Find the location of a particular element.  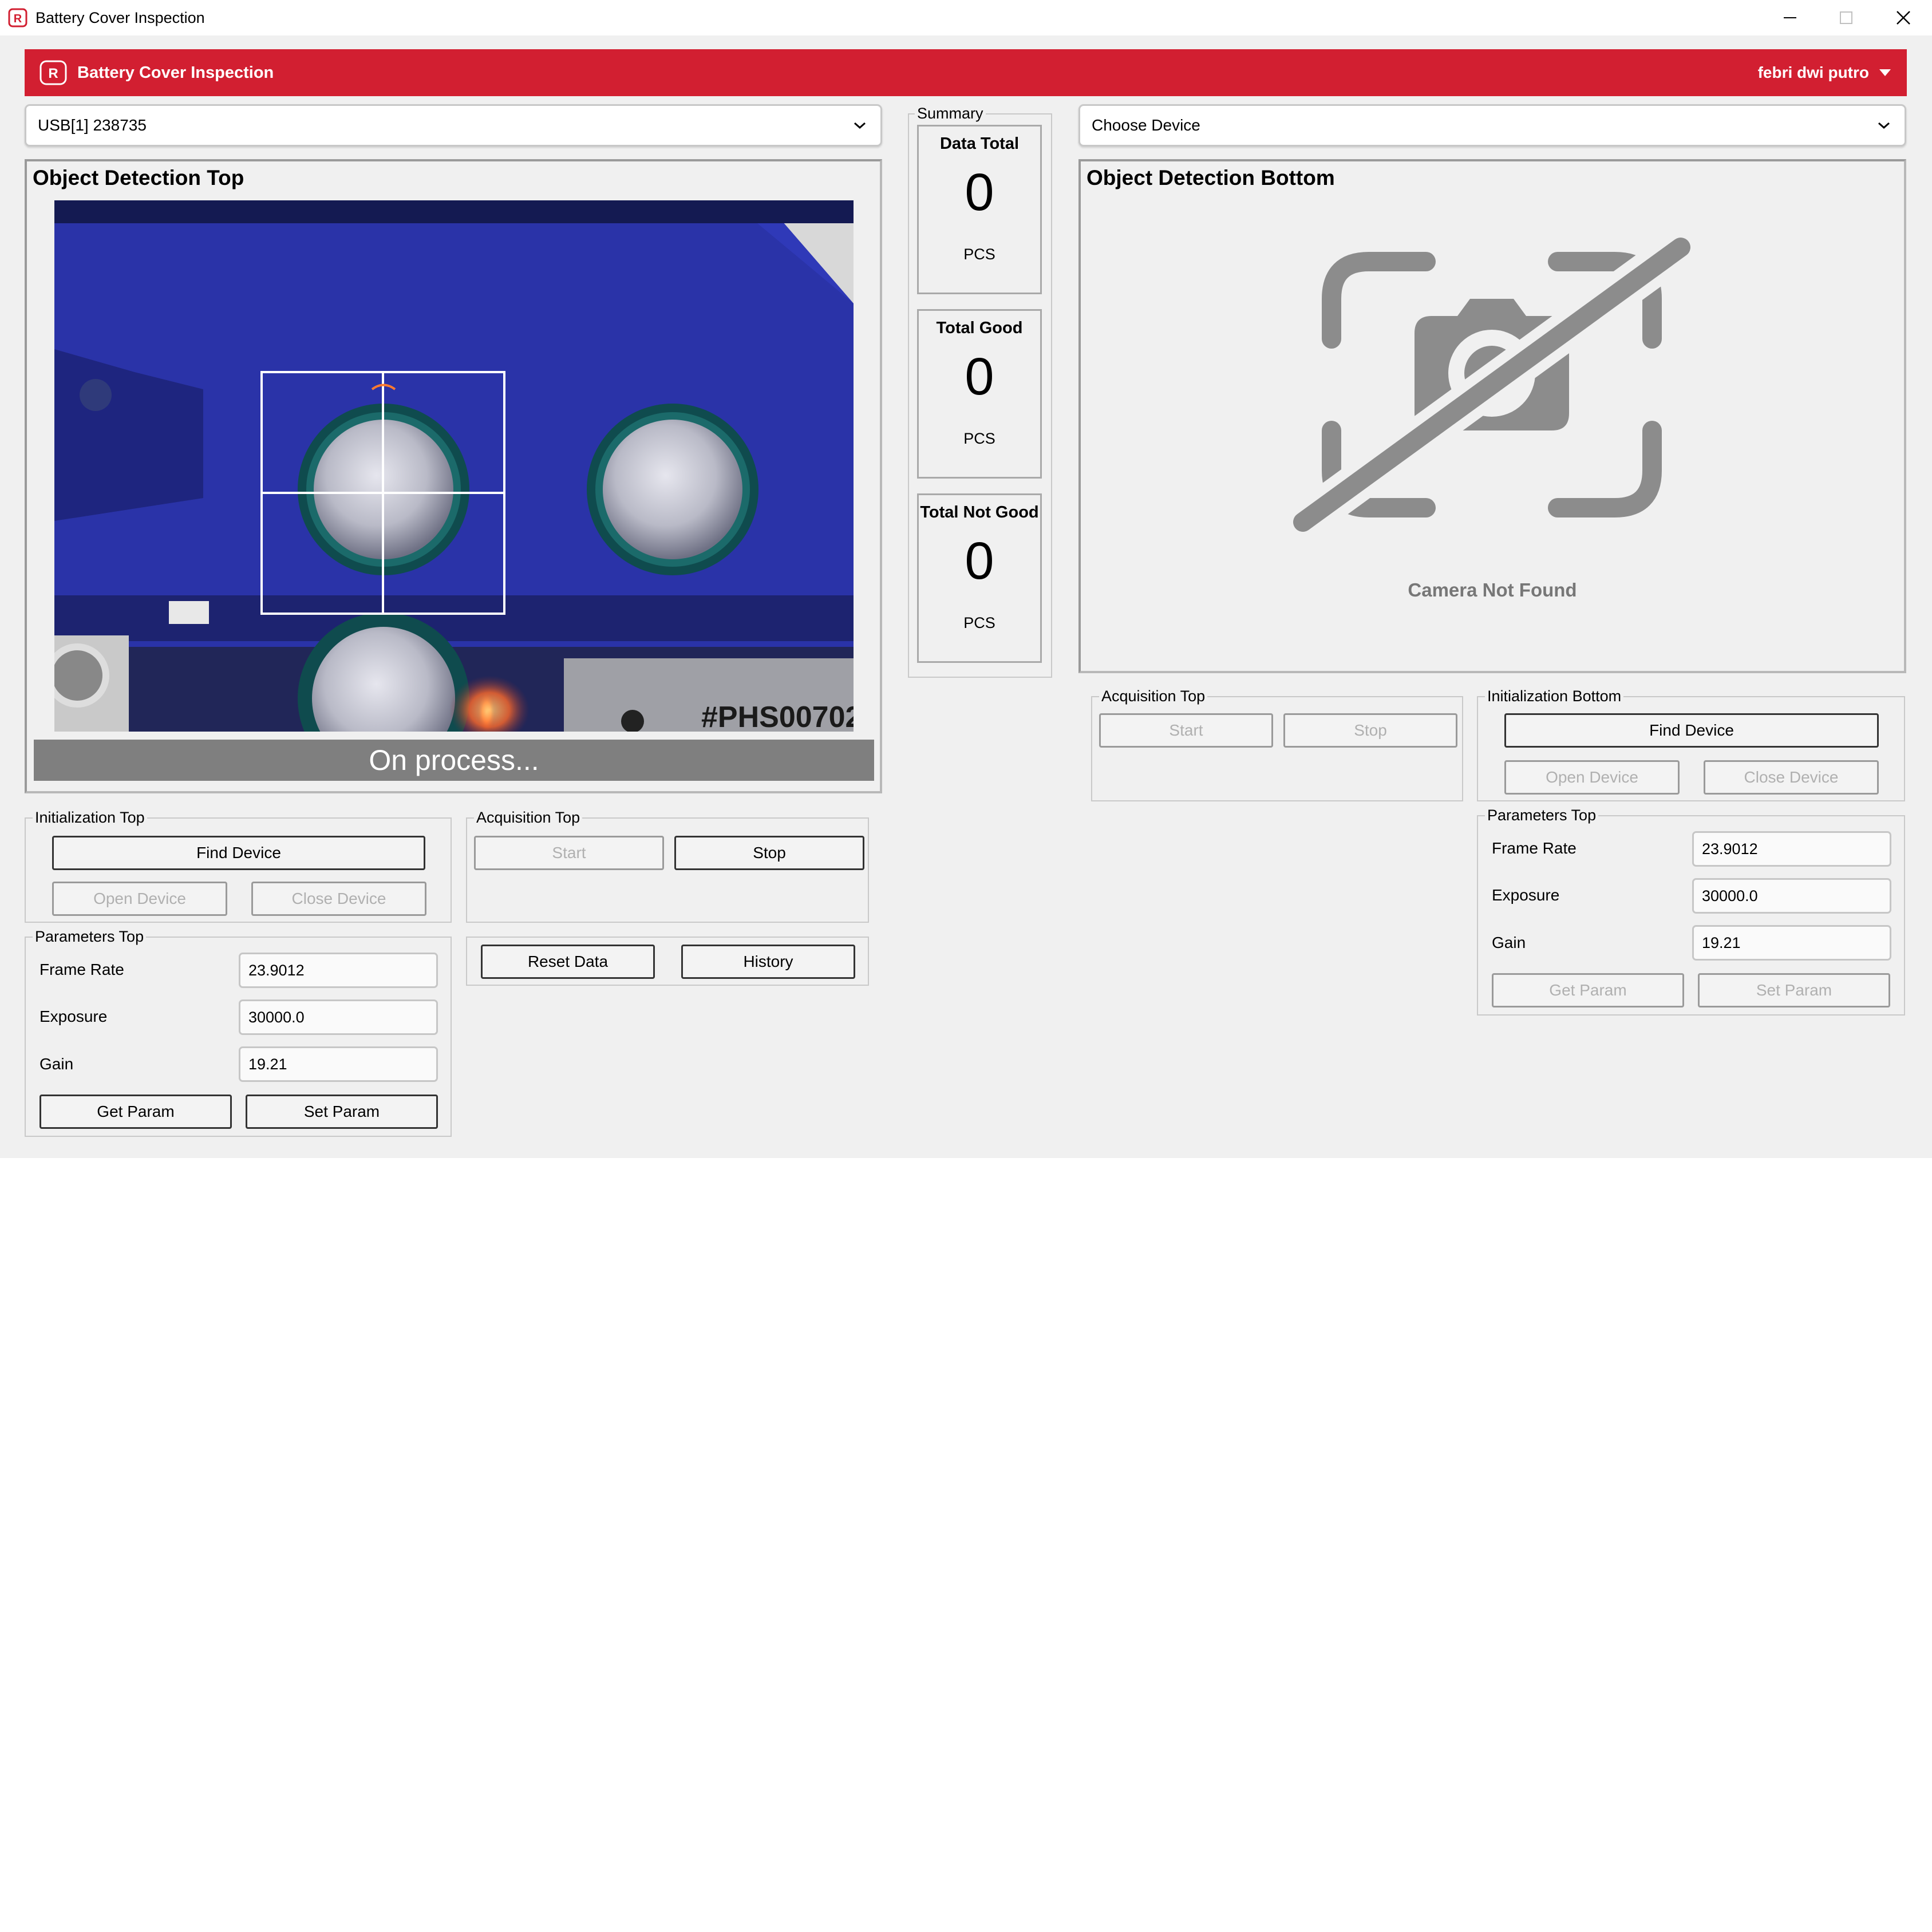

bottom-close-device-button: Close Device is located at coordinates (1791, 777).